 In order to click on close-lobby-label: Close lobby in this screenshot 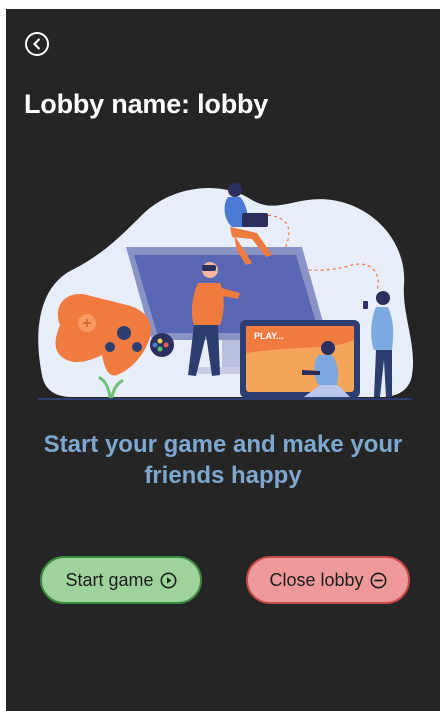, I will do `click(316, 579)`.